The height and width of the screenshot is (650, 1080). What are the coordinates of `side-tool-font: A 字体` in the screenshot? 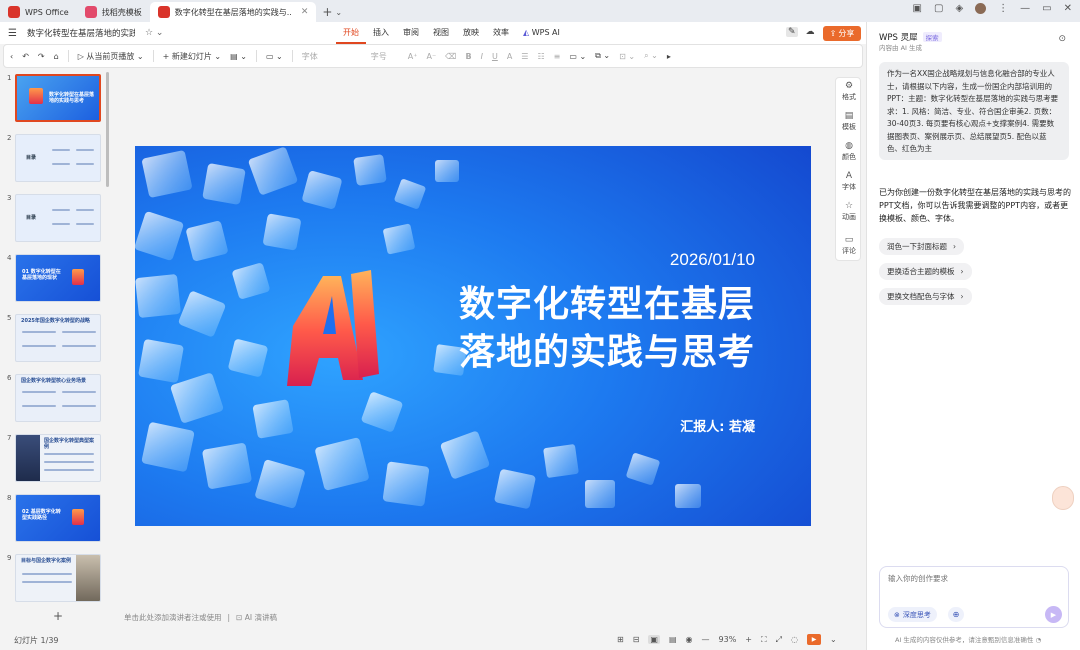 It's located at (849, 181).